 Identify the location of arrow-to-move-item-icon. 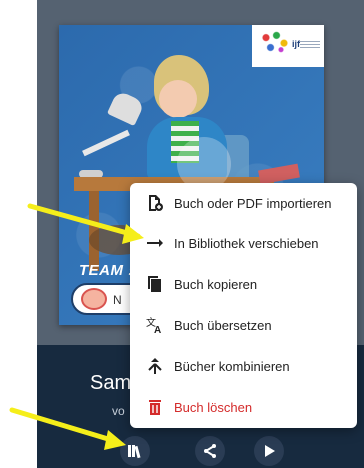
(85, 223).